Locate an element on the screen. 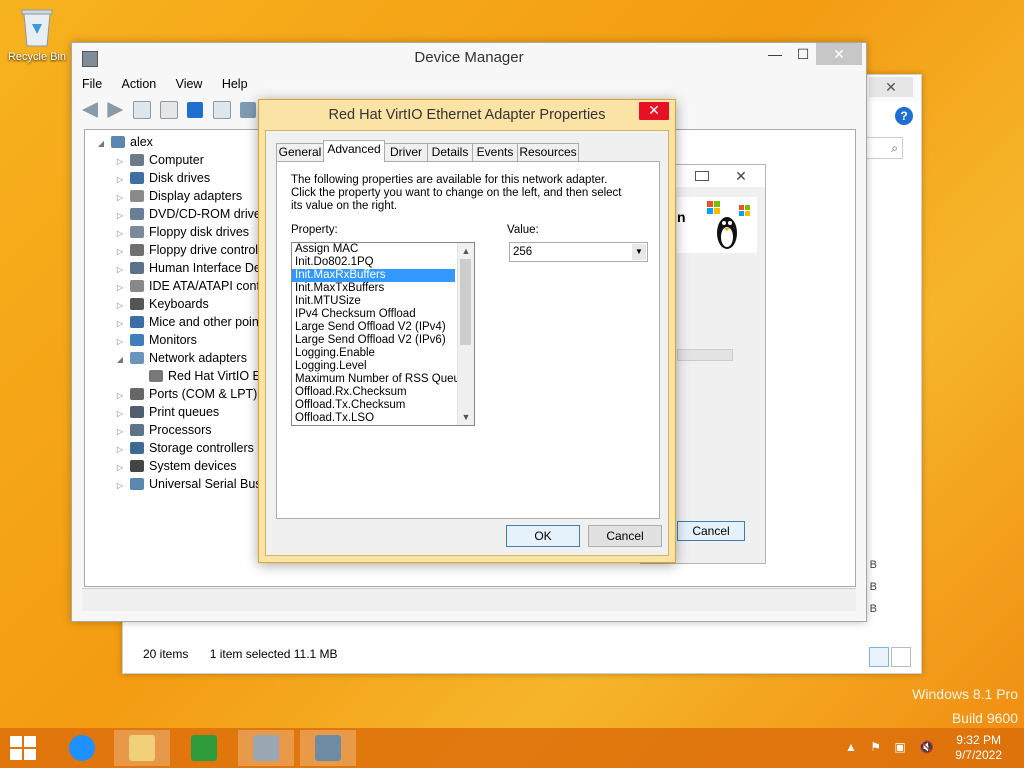 The height and width of the screenshot is (768, 1024). tree-label: Computer is located at coordinates (176, 160).